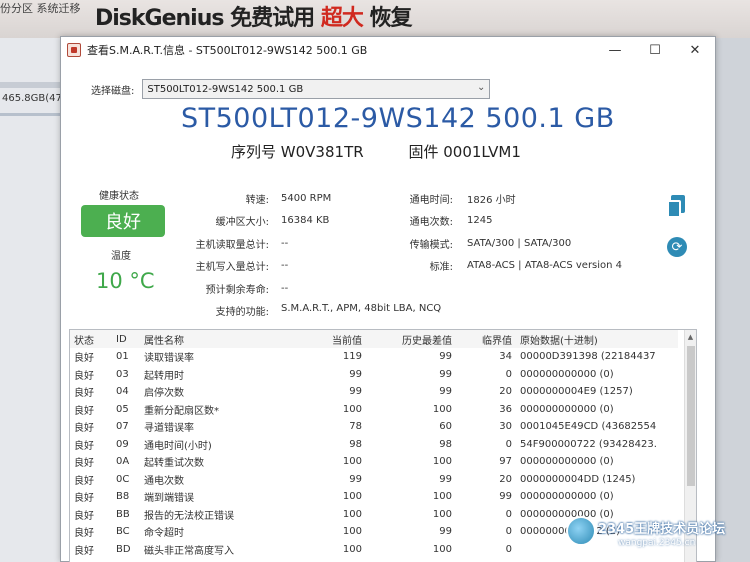  I want to click on serial-label: 序列号, so click(254, 152).